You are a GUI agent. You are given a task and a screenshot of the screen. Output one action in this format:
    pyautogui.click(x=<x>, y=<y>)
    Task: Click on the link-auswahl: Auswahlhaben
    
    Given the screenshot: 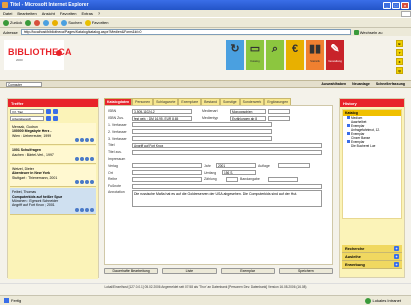 What is the action you would take?
    pyautogui.click(x=333, y=84)
    